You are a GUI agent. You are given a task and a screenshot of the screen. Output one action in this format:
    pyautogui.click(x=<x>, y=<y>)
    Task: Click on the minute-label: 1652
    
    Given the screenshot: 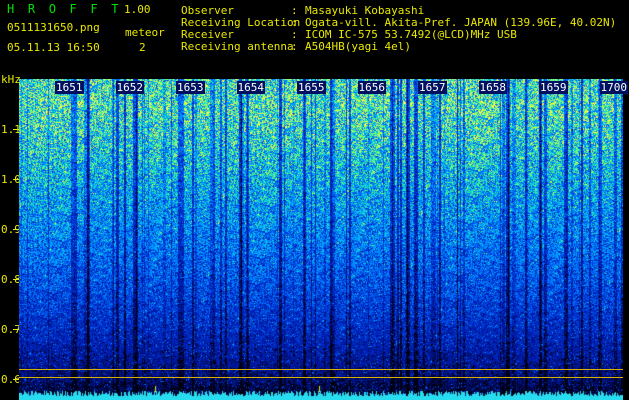 What is the action you would take?
    pyautogui.click(x=129, y=87)
    